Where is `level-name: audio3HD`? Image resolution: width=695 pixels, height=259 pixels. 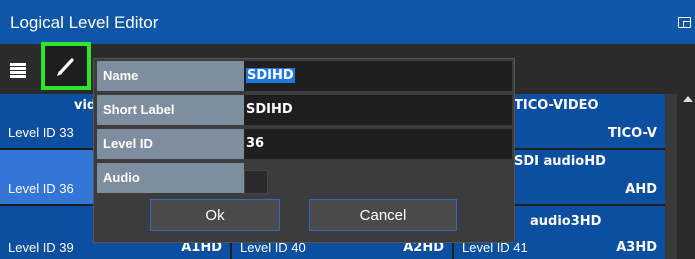
level-name: audio3HD is located at coordinates (566, 221).